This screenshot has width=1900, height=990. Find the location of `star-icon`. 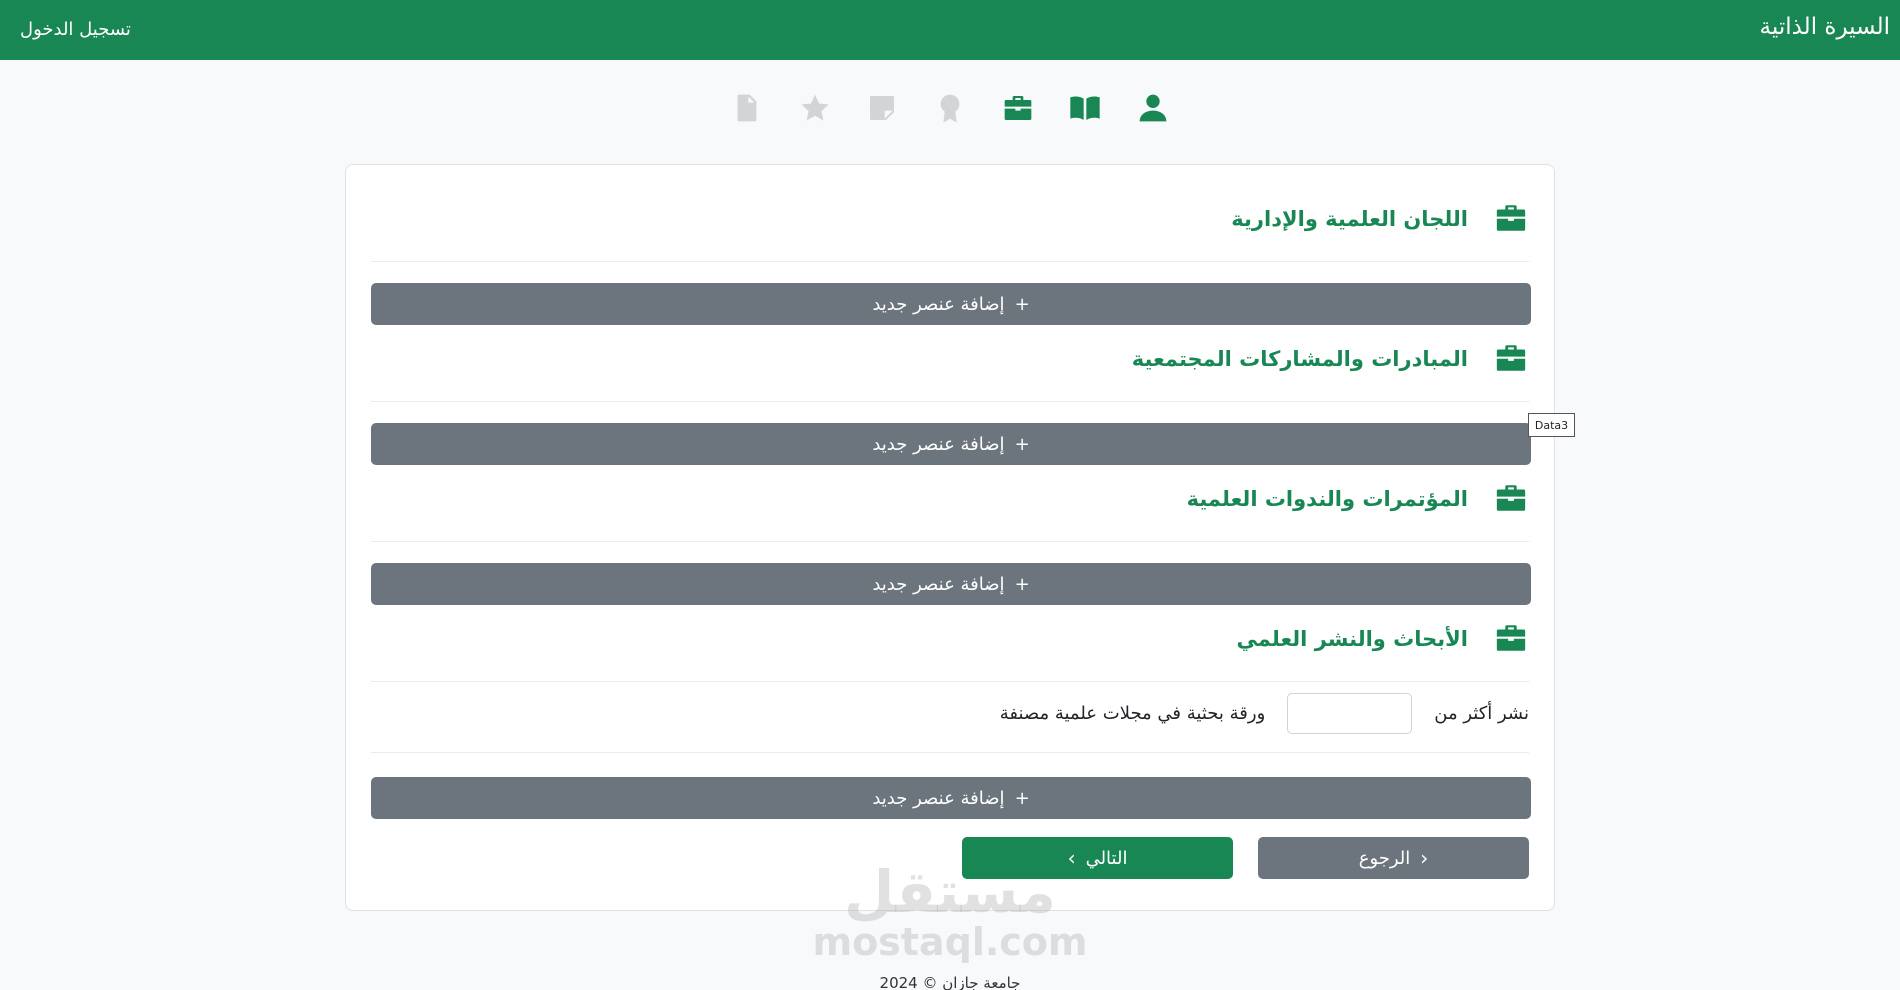

star-icon is located at coordinates (815, 107).